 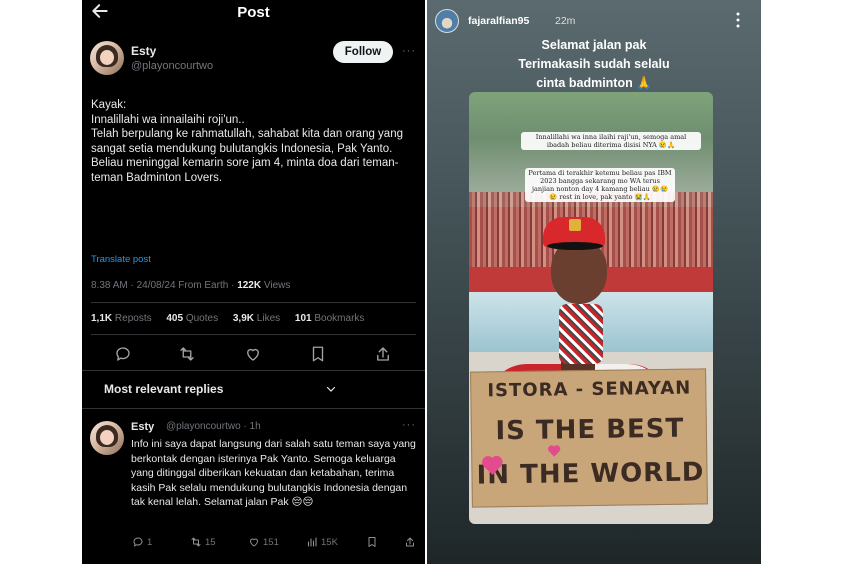 I want to click on reply-like-count: 151, so click(x=263, y=542).